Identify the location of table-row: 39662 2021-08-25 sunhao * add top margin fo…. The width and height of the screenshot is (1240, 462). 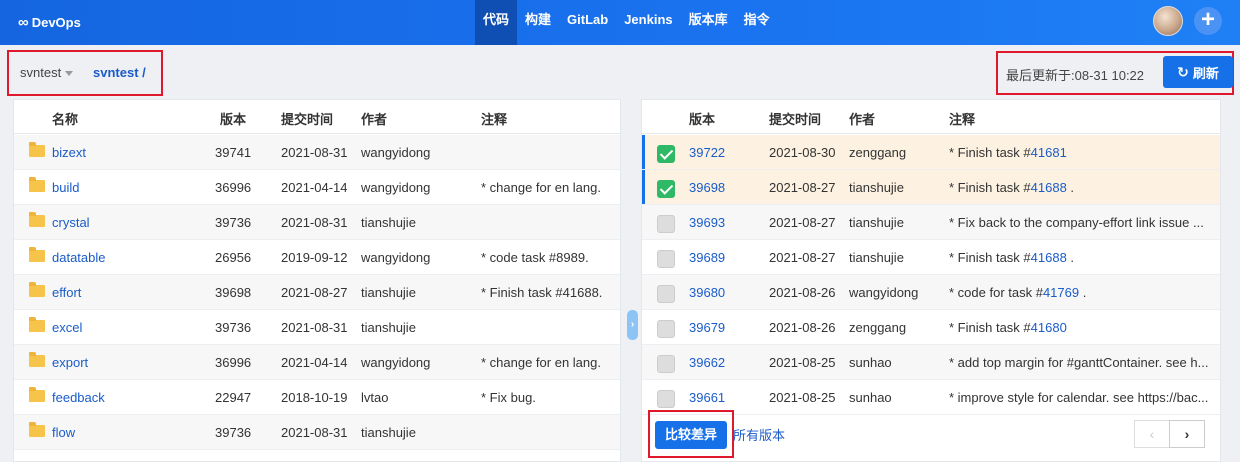
(931, 362).